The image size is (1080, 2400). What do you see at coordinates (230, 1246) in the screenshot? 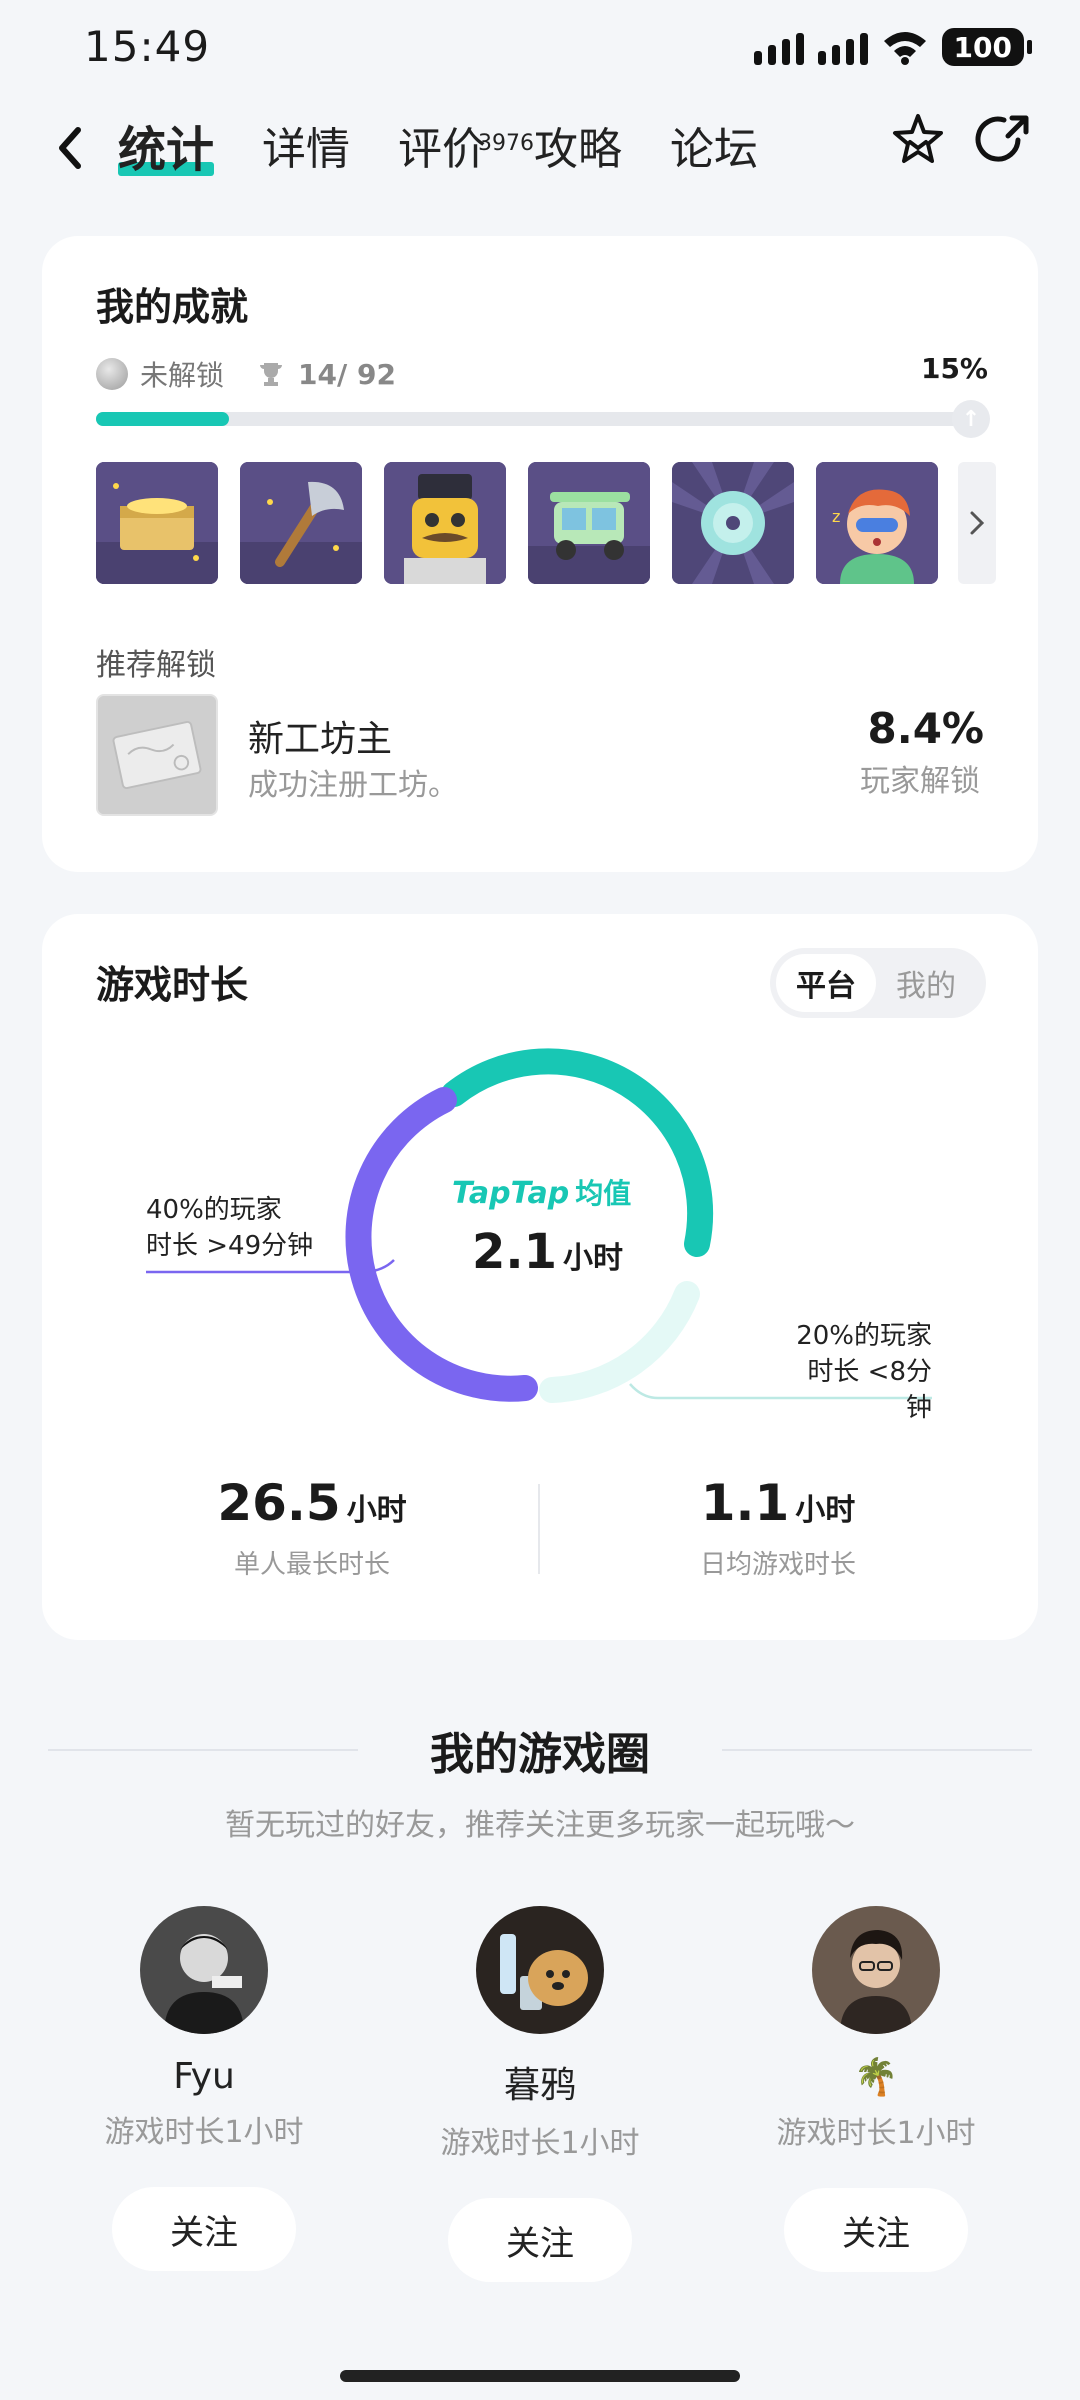
I see `left-annotation-line2: 时长 >49分钟` at bounding box center [230, 1246].